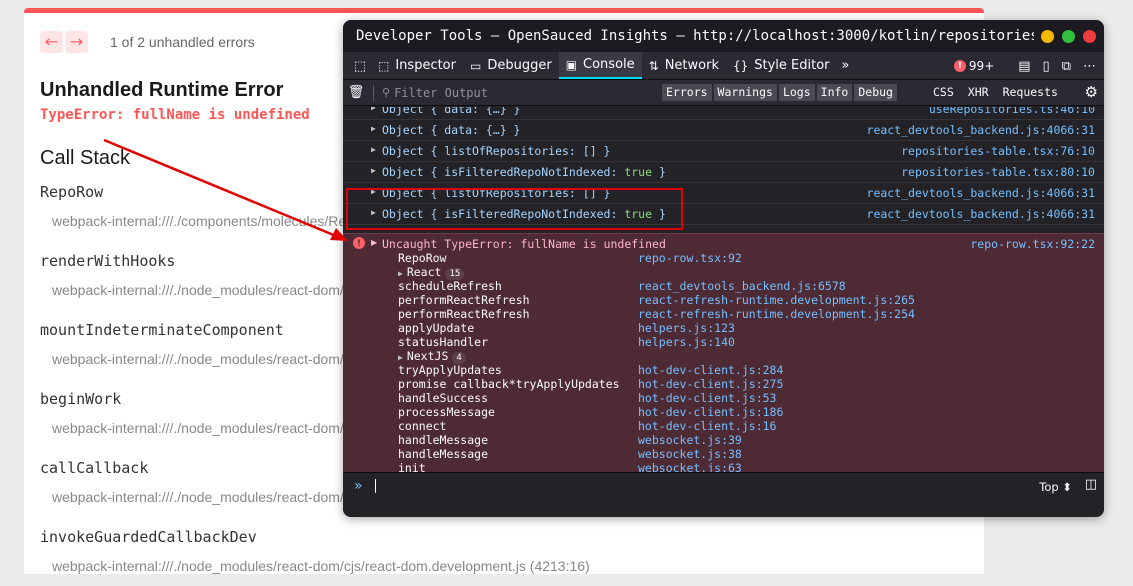  I want to click on log-message: Object { data: {…} }, so click(451, 111).